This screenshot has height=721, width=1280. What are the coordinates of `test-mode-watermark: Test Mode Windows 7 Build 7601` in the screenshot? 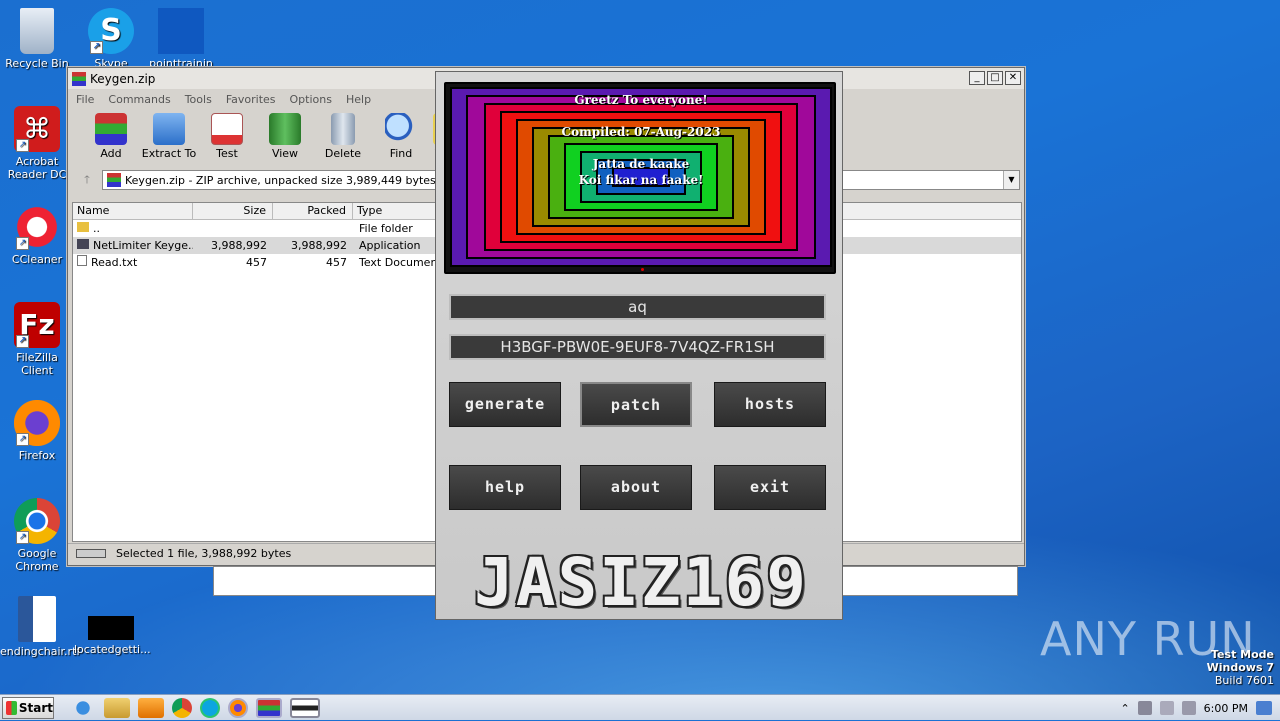 It's located at (1240, 667).